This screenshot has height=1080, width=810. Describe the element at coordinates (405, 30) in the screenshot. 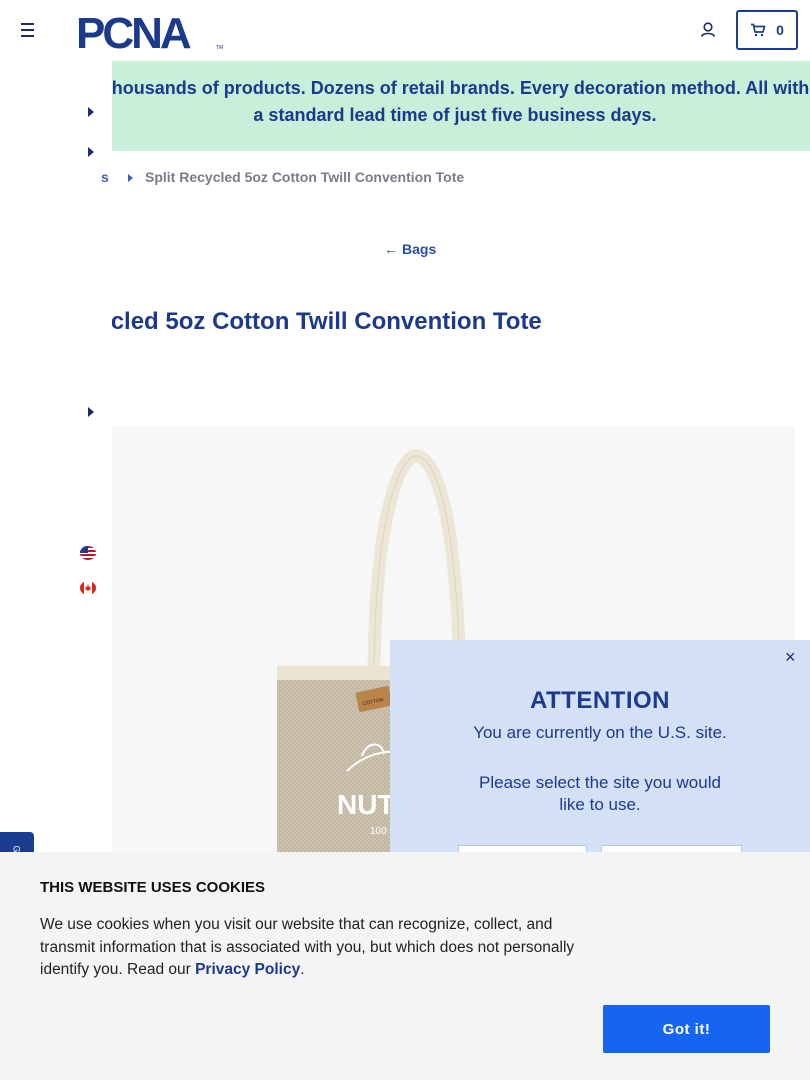

I see `site-header: PCNA TM 0` at that location.